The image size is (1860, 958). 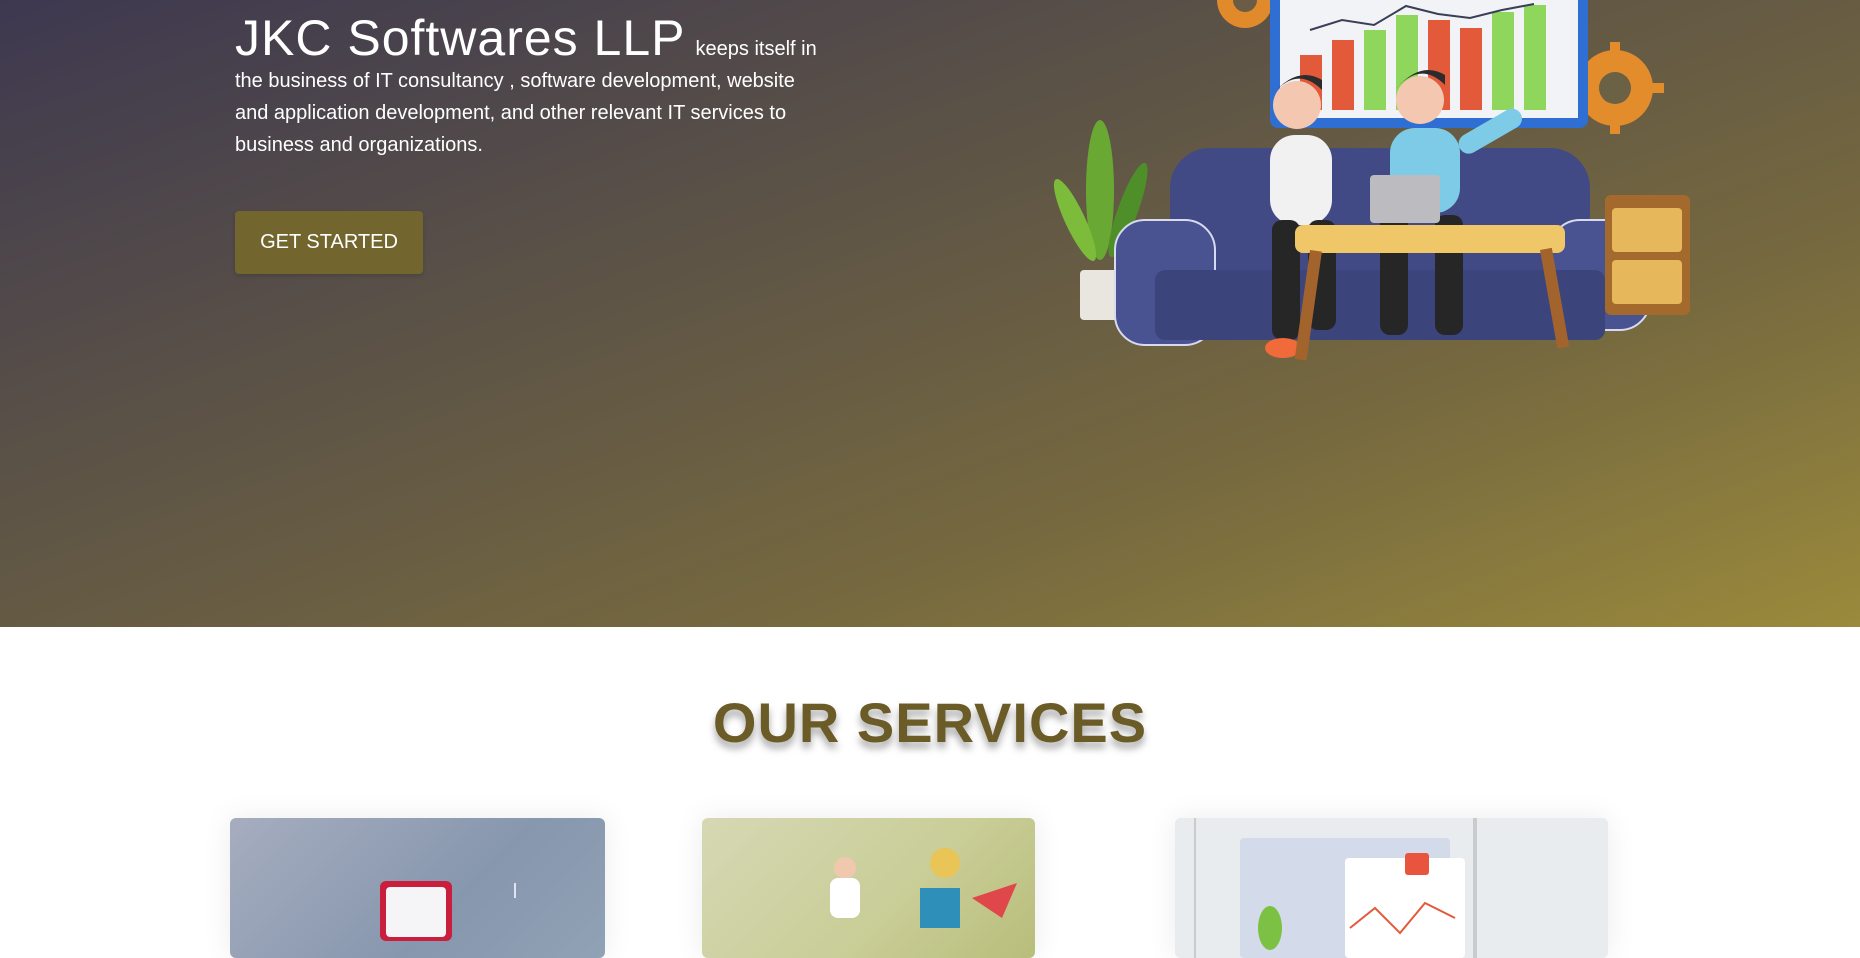 I want to click on hero-heading: JKC Softwares LLP keeps itself in, so click(x=545, y=39).